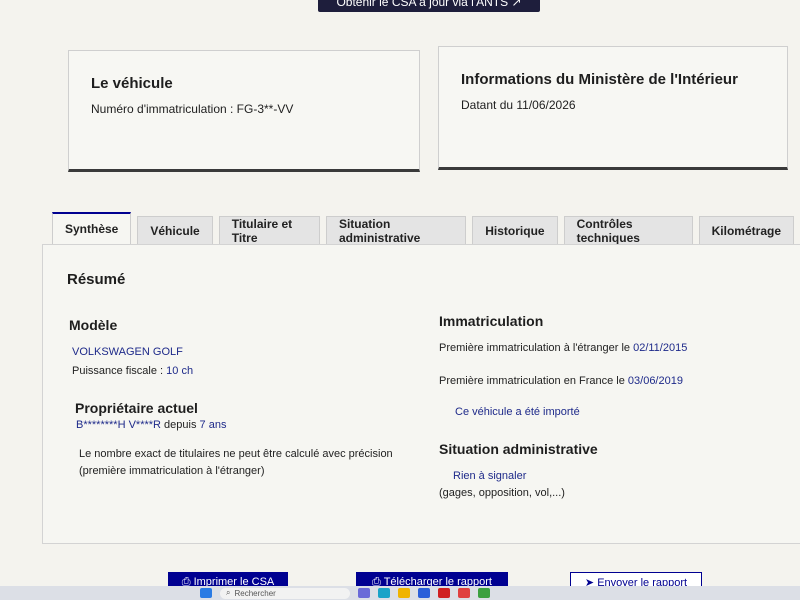 This screenshot has width=800, height=600. What do you see at coordinates (396, 230) in the screenshot?
I see `tab-situation-administrative: Situation administrative` at bounding box center [396, 230].